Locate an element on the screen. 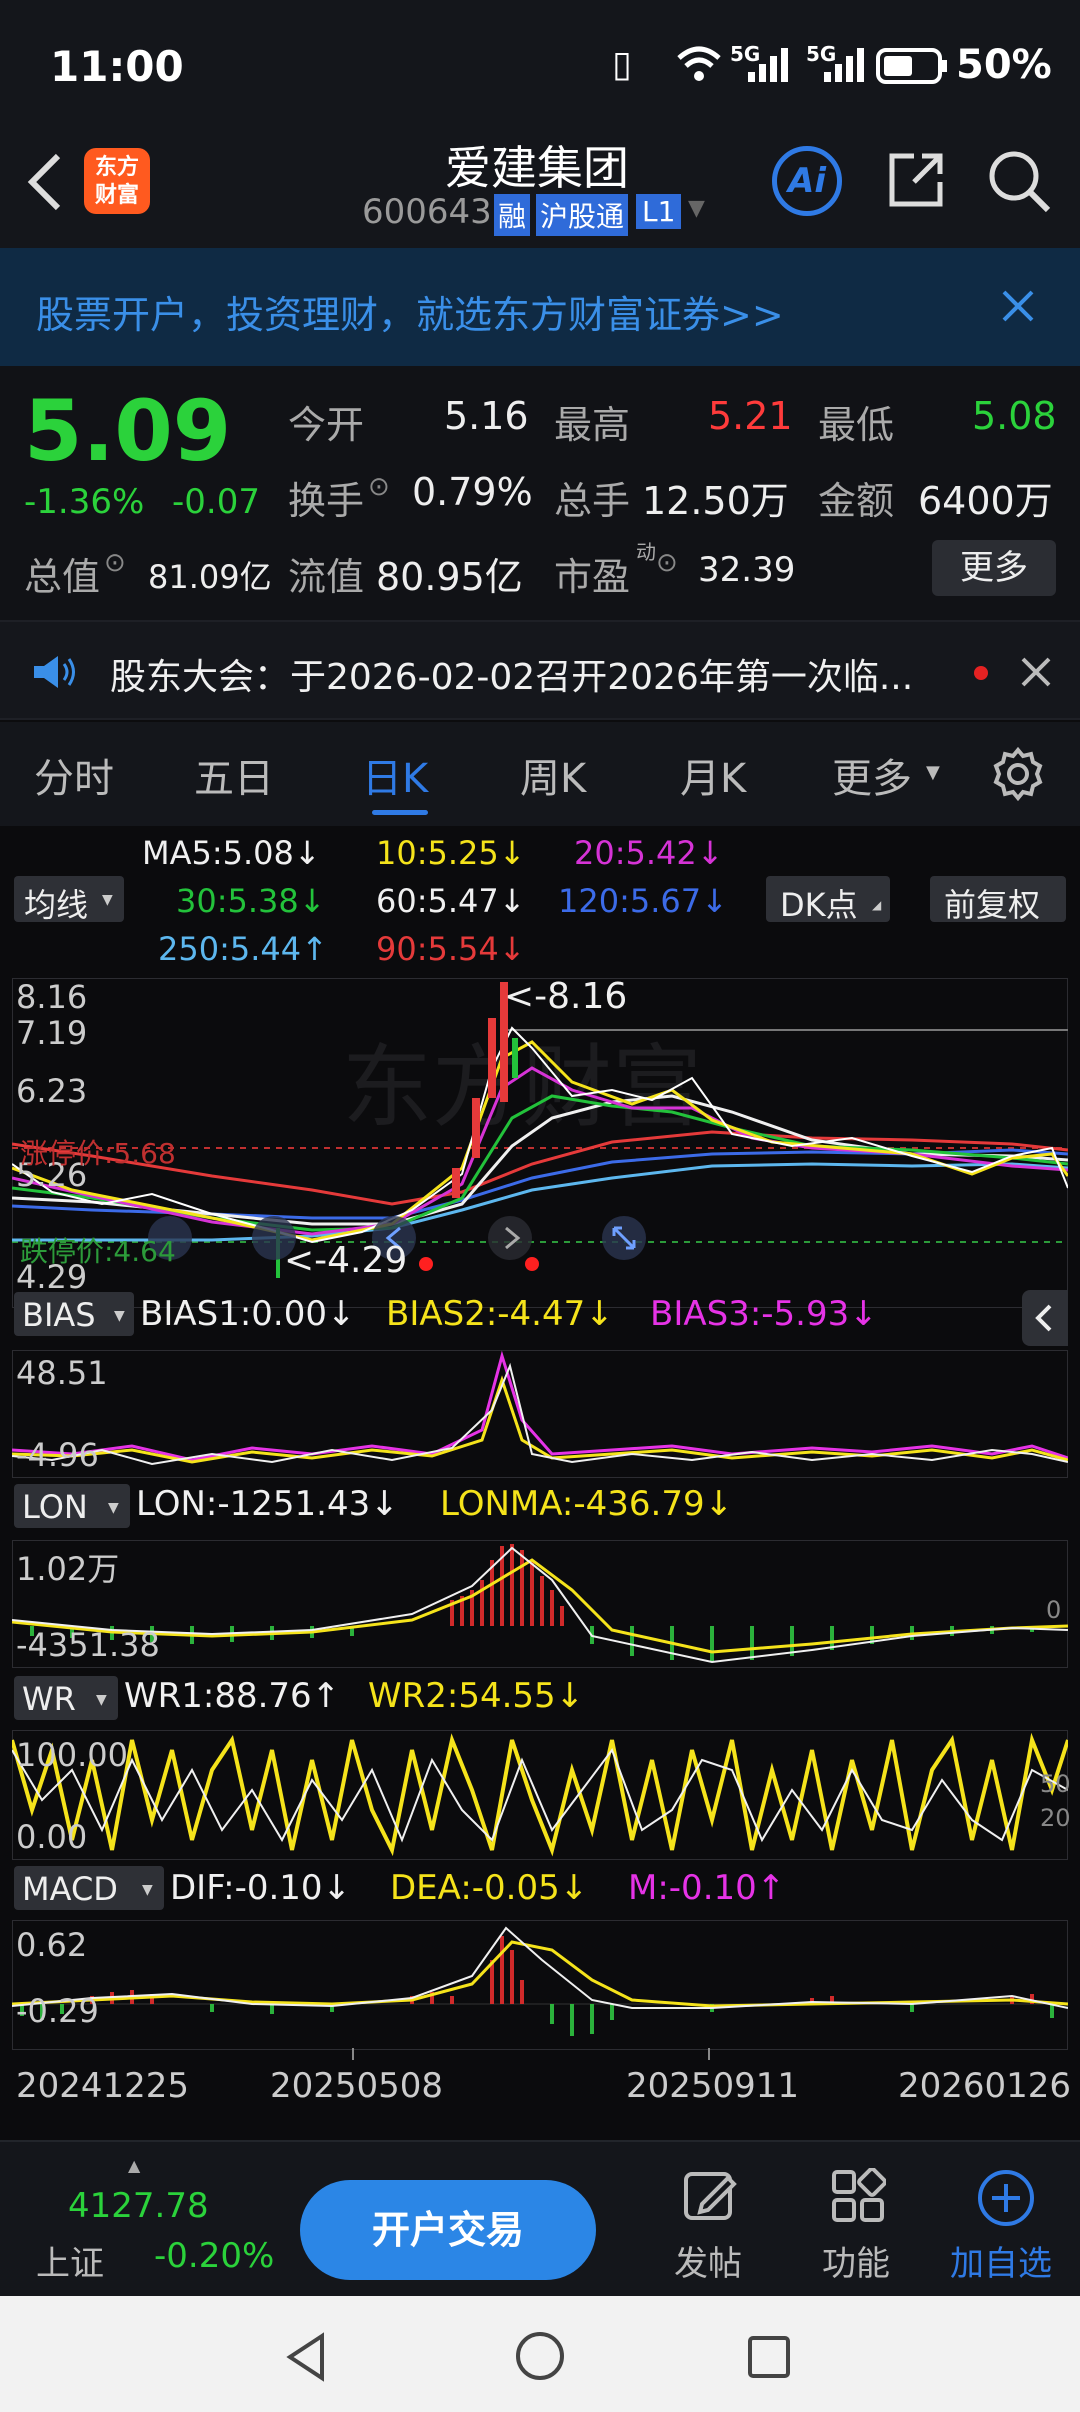 The width and height of the screenshot is (1080, 2412). wr2-line is located at coordinates (540, 1794).